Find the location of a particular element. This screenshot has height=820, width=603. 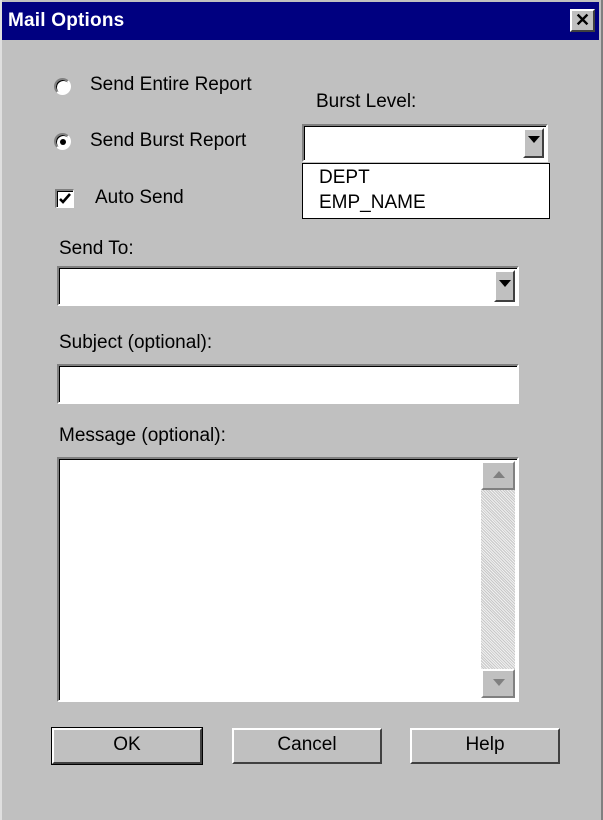

message-scrollbar is located at coordinates (498, 579).